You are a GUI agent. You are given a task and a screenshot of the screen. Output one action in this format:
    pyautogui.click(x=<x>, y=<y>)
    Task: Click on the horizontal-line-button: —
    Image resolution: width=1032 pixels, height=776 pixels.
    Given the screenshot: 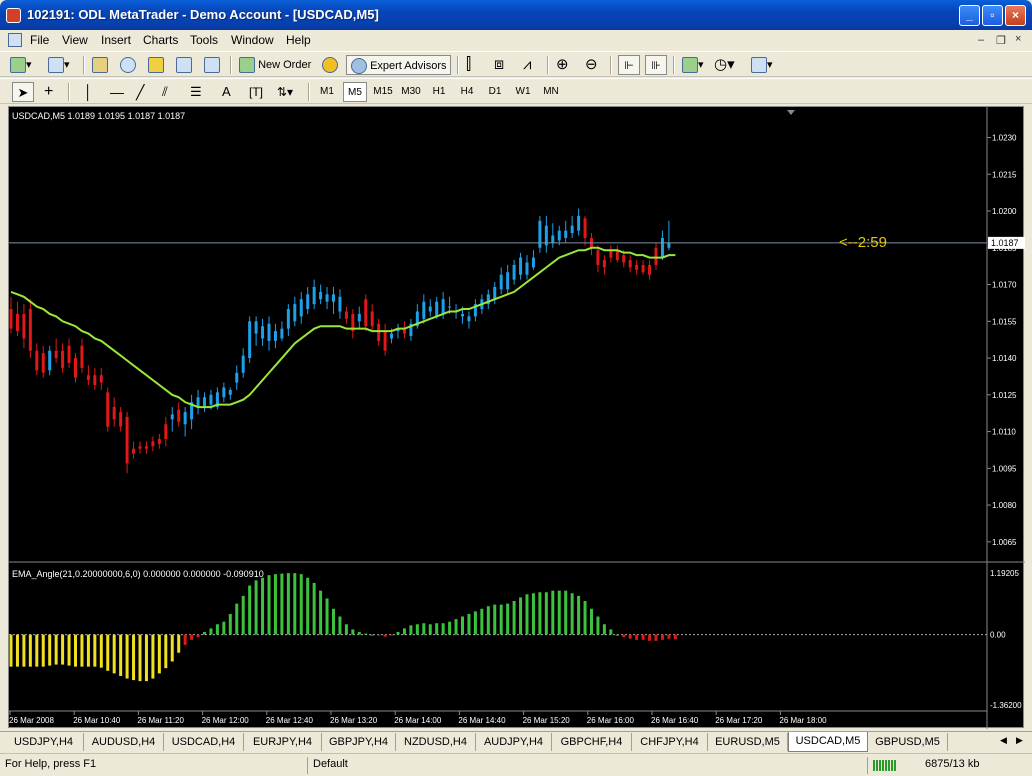 What is the action you would take?
    pyautogui.click(x=117, y=92)
    